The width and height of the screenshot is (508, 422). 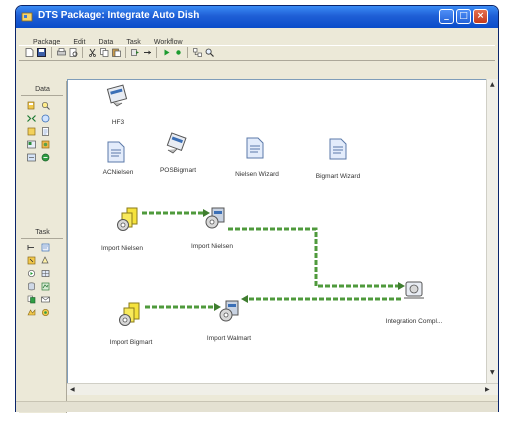 I want to click on object-label-bigmart-wizard: Bigmart Wizard, so click(x=338, y=176).